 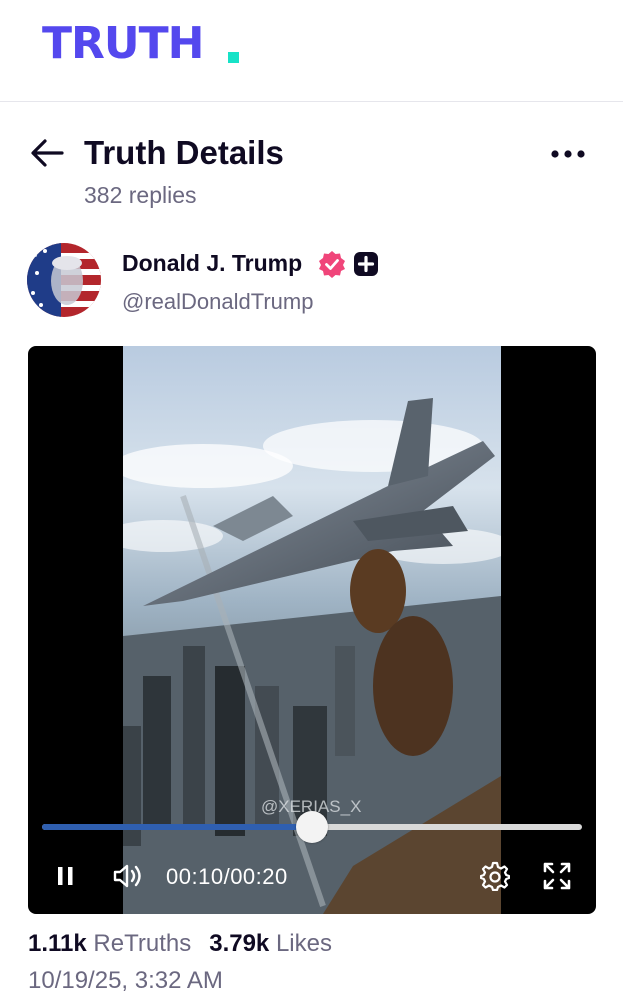 What do you see at coordinates (239, 943) in the screenshot?
I see `likes-count: 3.79k` at bounding box center [239, 943].